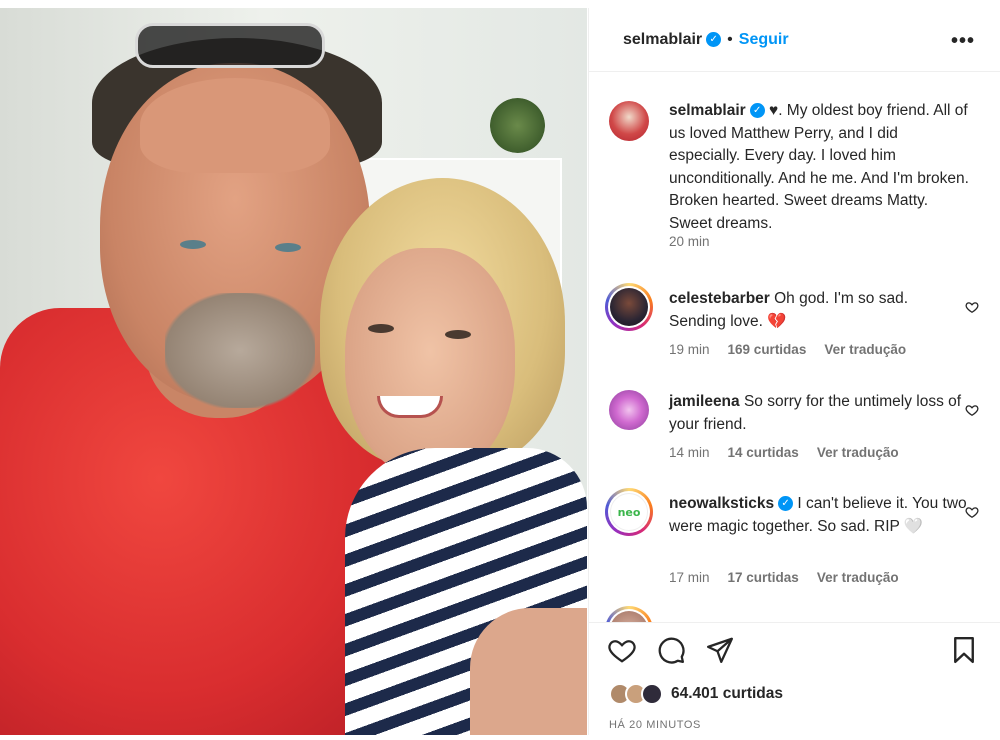 Image resolution: width=1000 pixels, height=740 pixels. I want to click on header-username: selmablair, so click(662, 40).